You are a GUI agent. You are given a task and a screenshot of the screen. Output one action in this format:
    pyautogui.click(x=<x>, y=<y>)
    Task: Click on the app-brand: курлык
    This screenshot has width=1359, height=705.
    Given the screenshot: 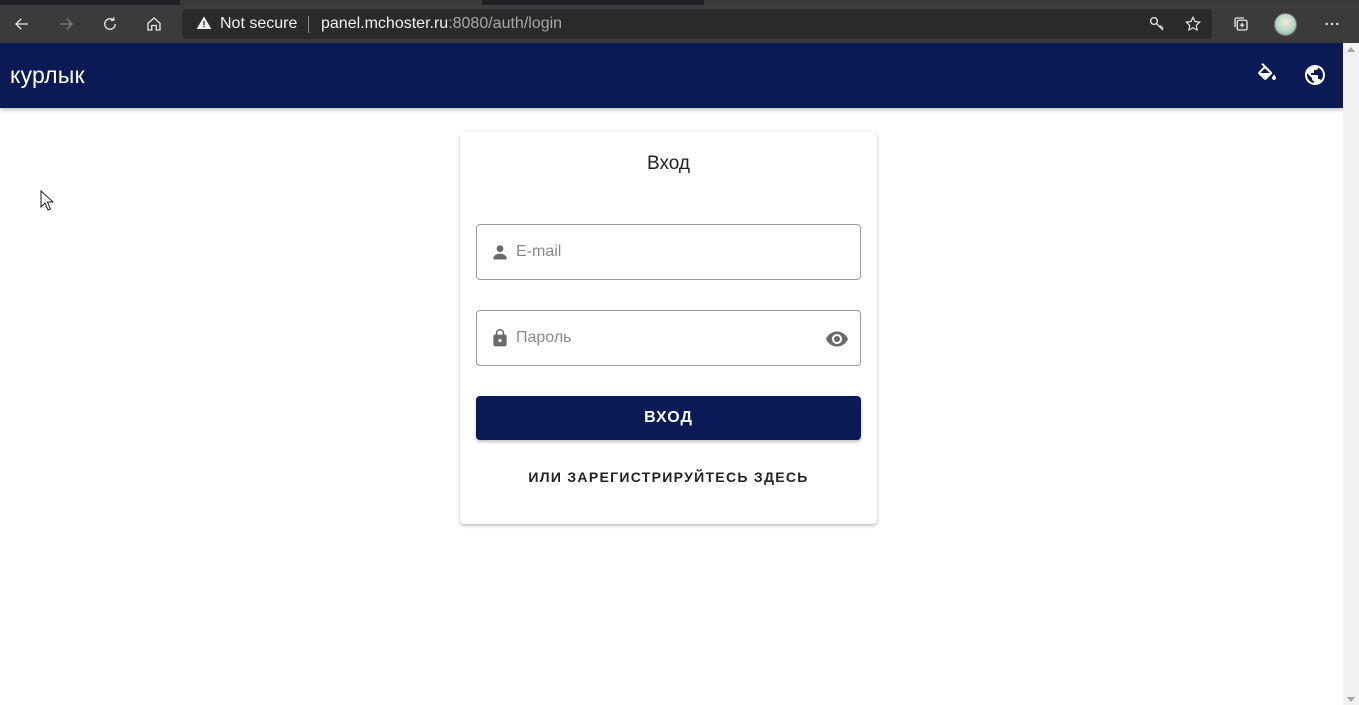 What is the action you would take?
    pyautogui.click(x=47, y=75)
    